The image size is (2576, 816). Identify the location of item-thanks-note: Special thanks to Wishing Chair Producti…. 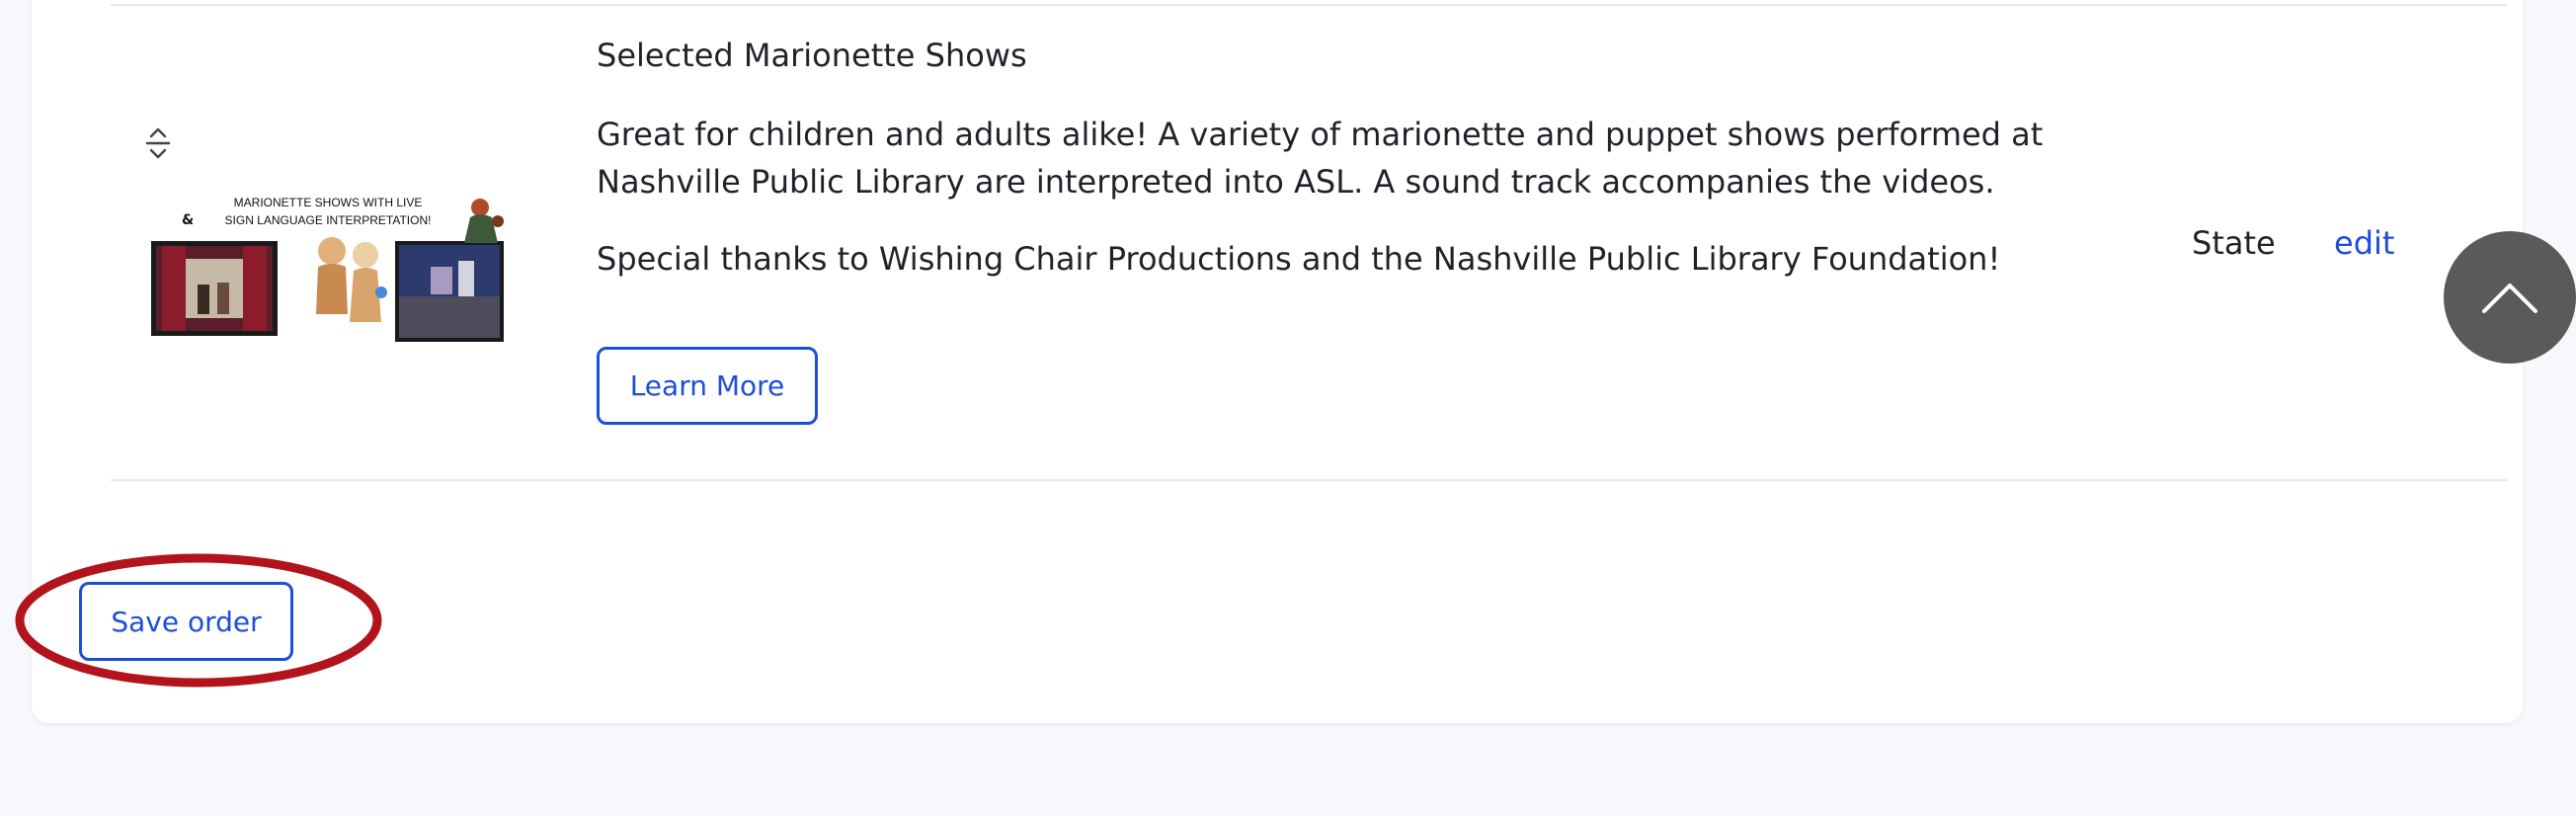
(1299, 259).